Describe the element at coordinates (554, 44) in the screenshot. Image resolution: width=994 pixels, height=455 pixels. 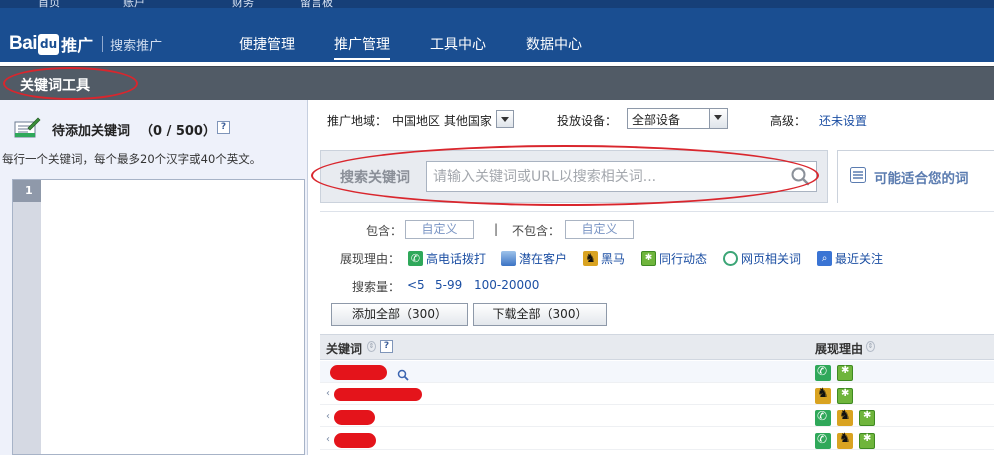
I see `nav-data-center: 数据中心` at that location.